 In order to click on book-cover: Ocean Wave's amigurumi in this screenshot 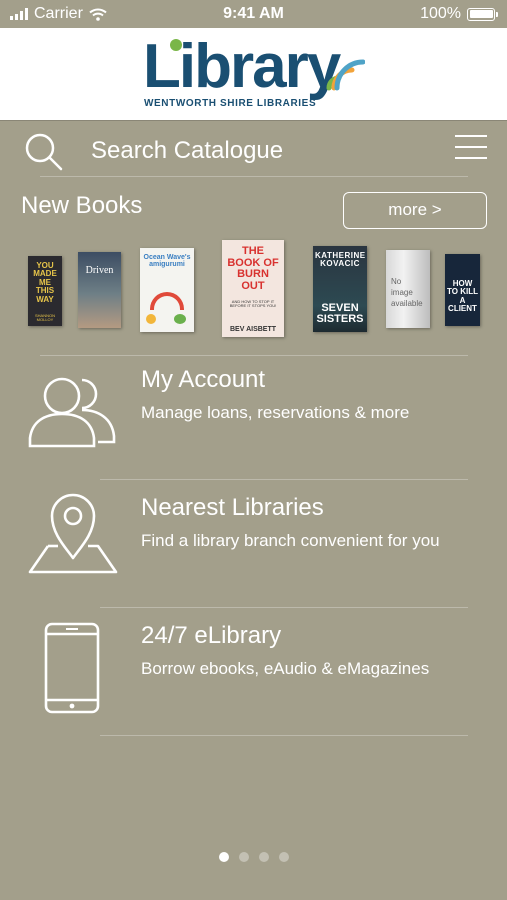, I will do `click(167, 290)`.